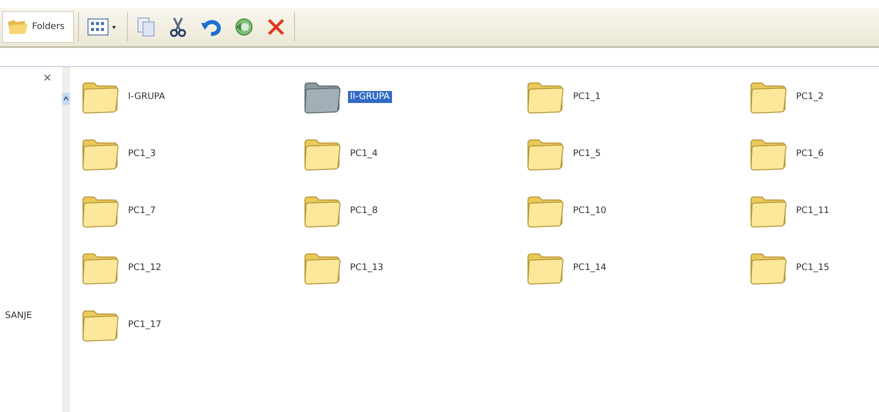 This screenshot has height=412, width=879. Describe the element at coordinates (18, 316) in the screenshot. I see `tree-item: SANJE` at that location.